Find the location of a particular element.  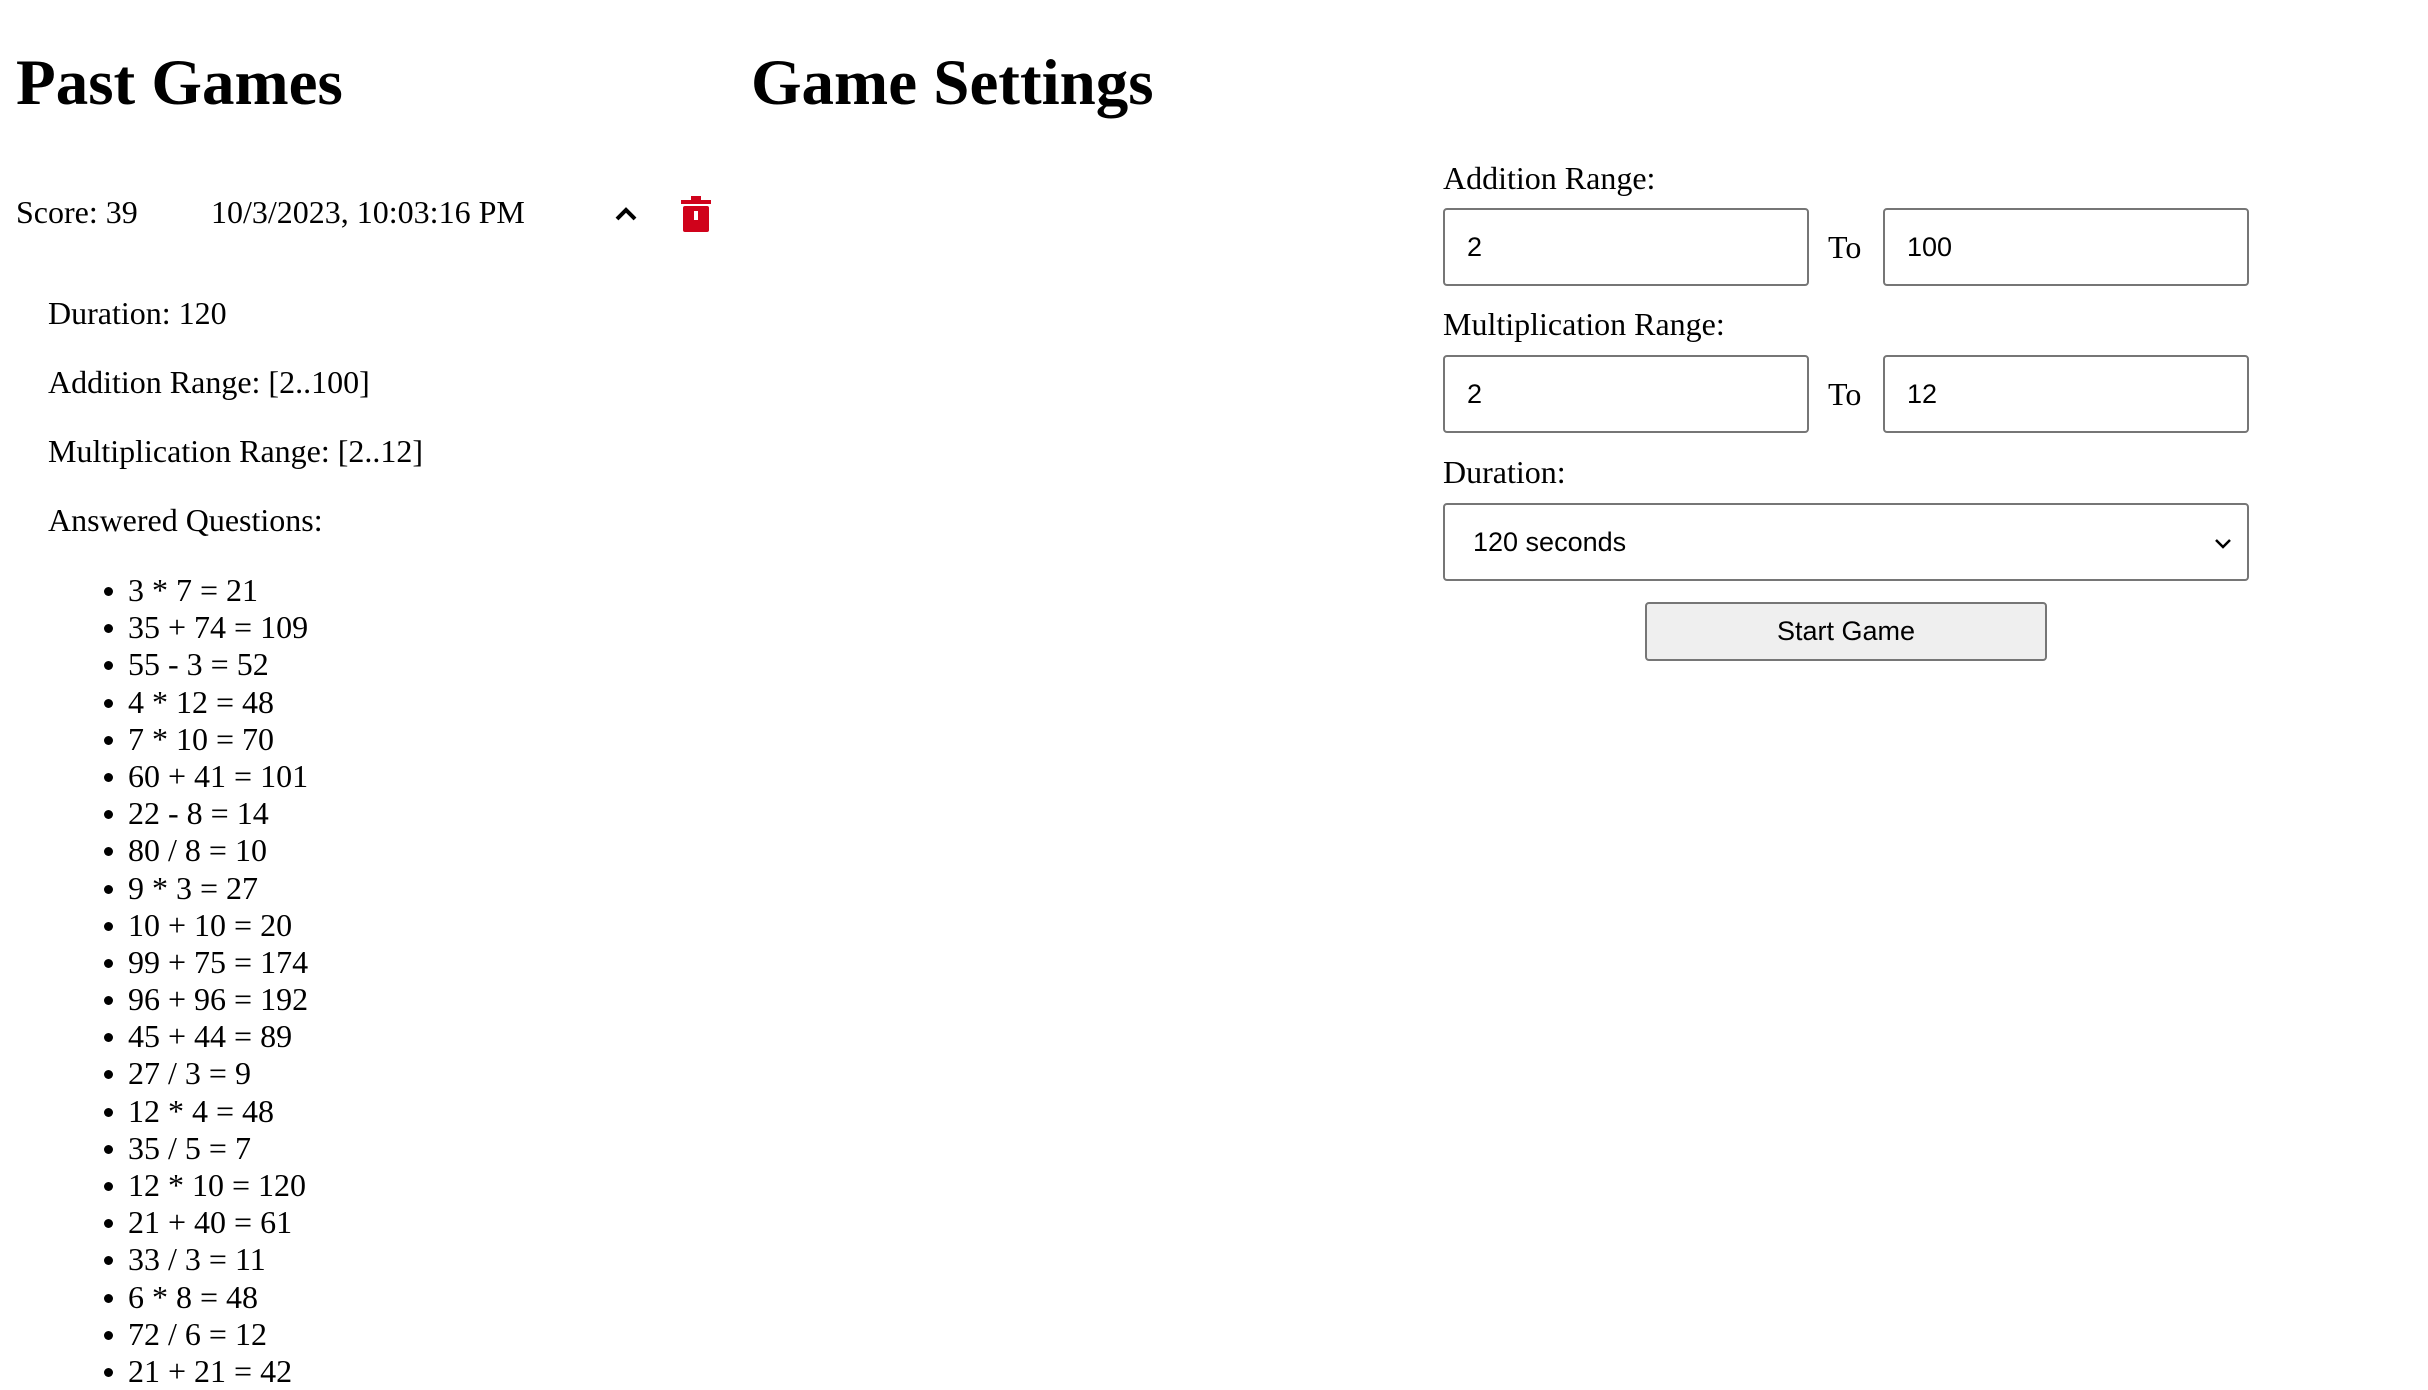

question-item: 4 * 12 = 48 is located at coordinates (205, 702).